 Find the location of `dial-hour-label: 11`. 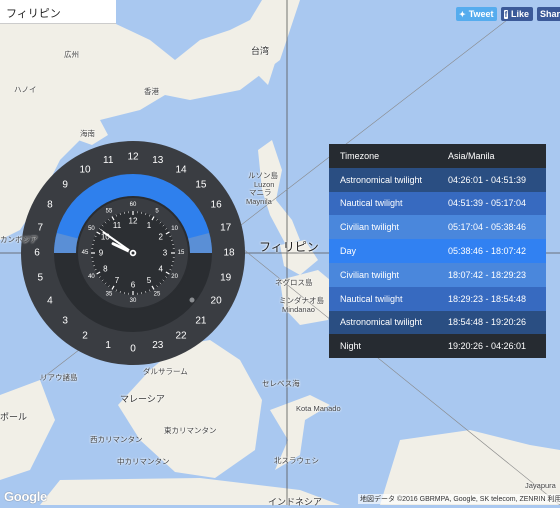

dial-hour-label: 11 is located at coordinates (108, 160).